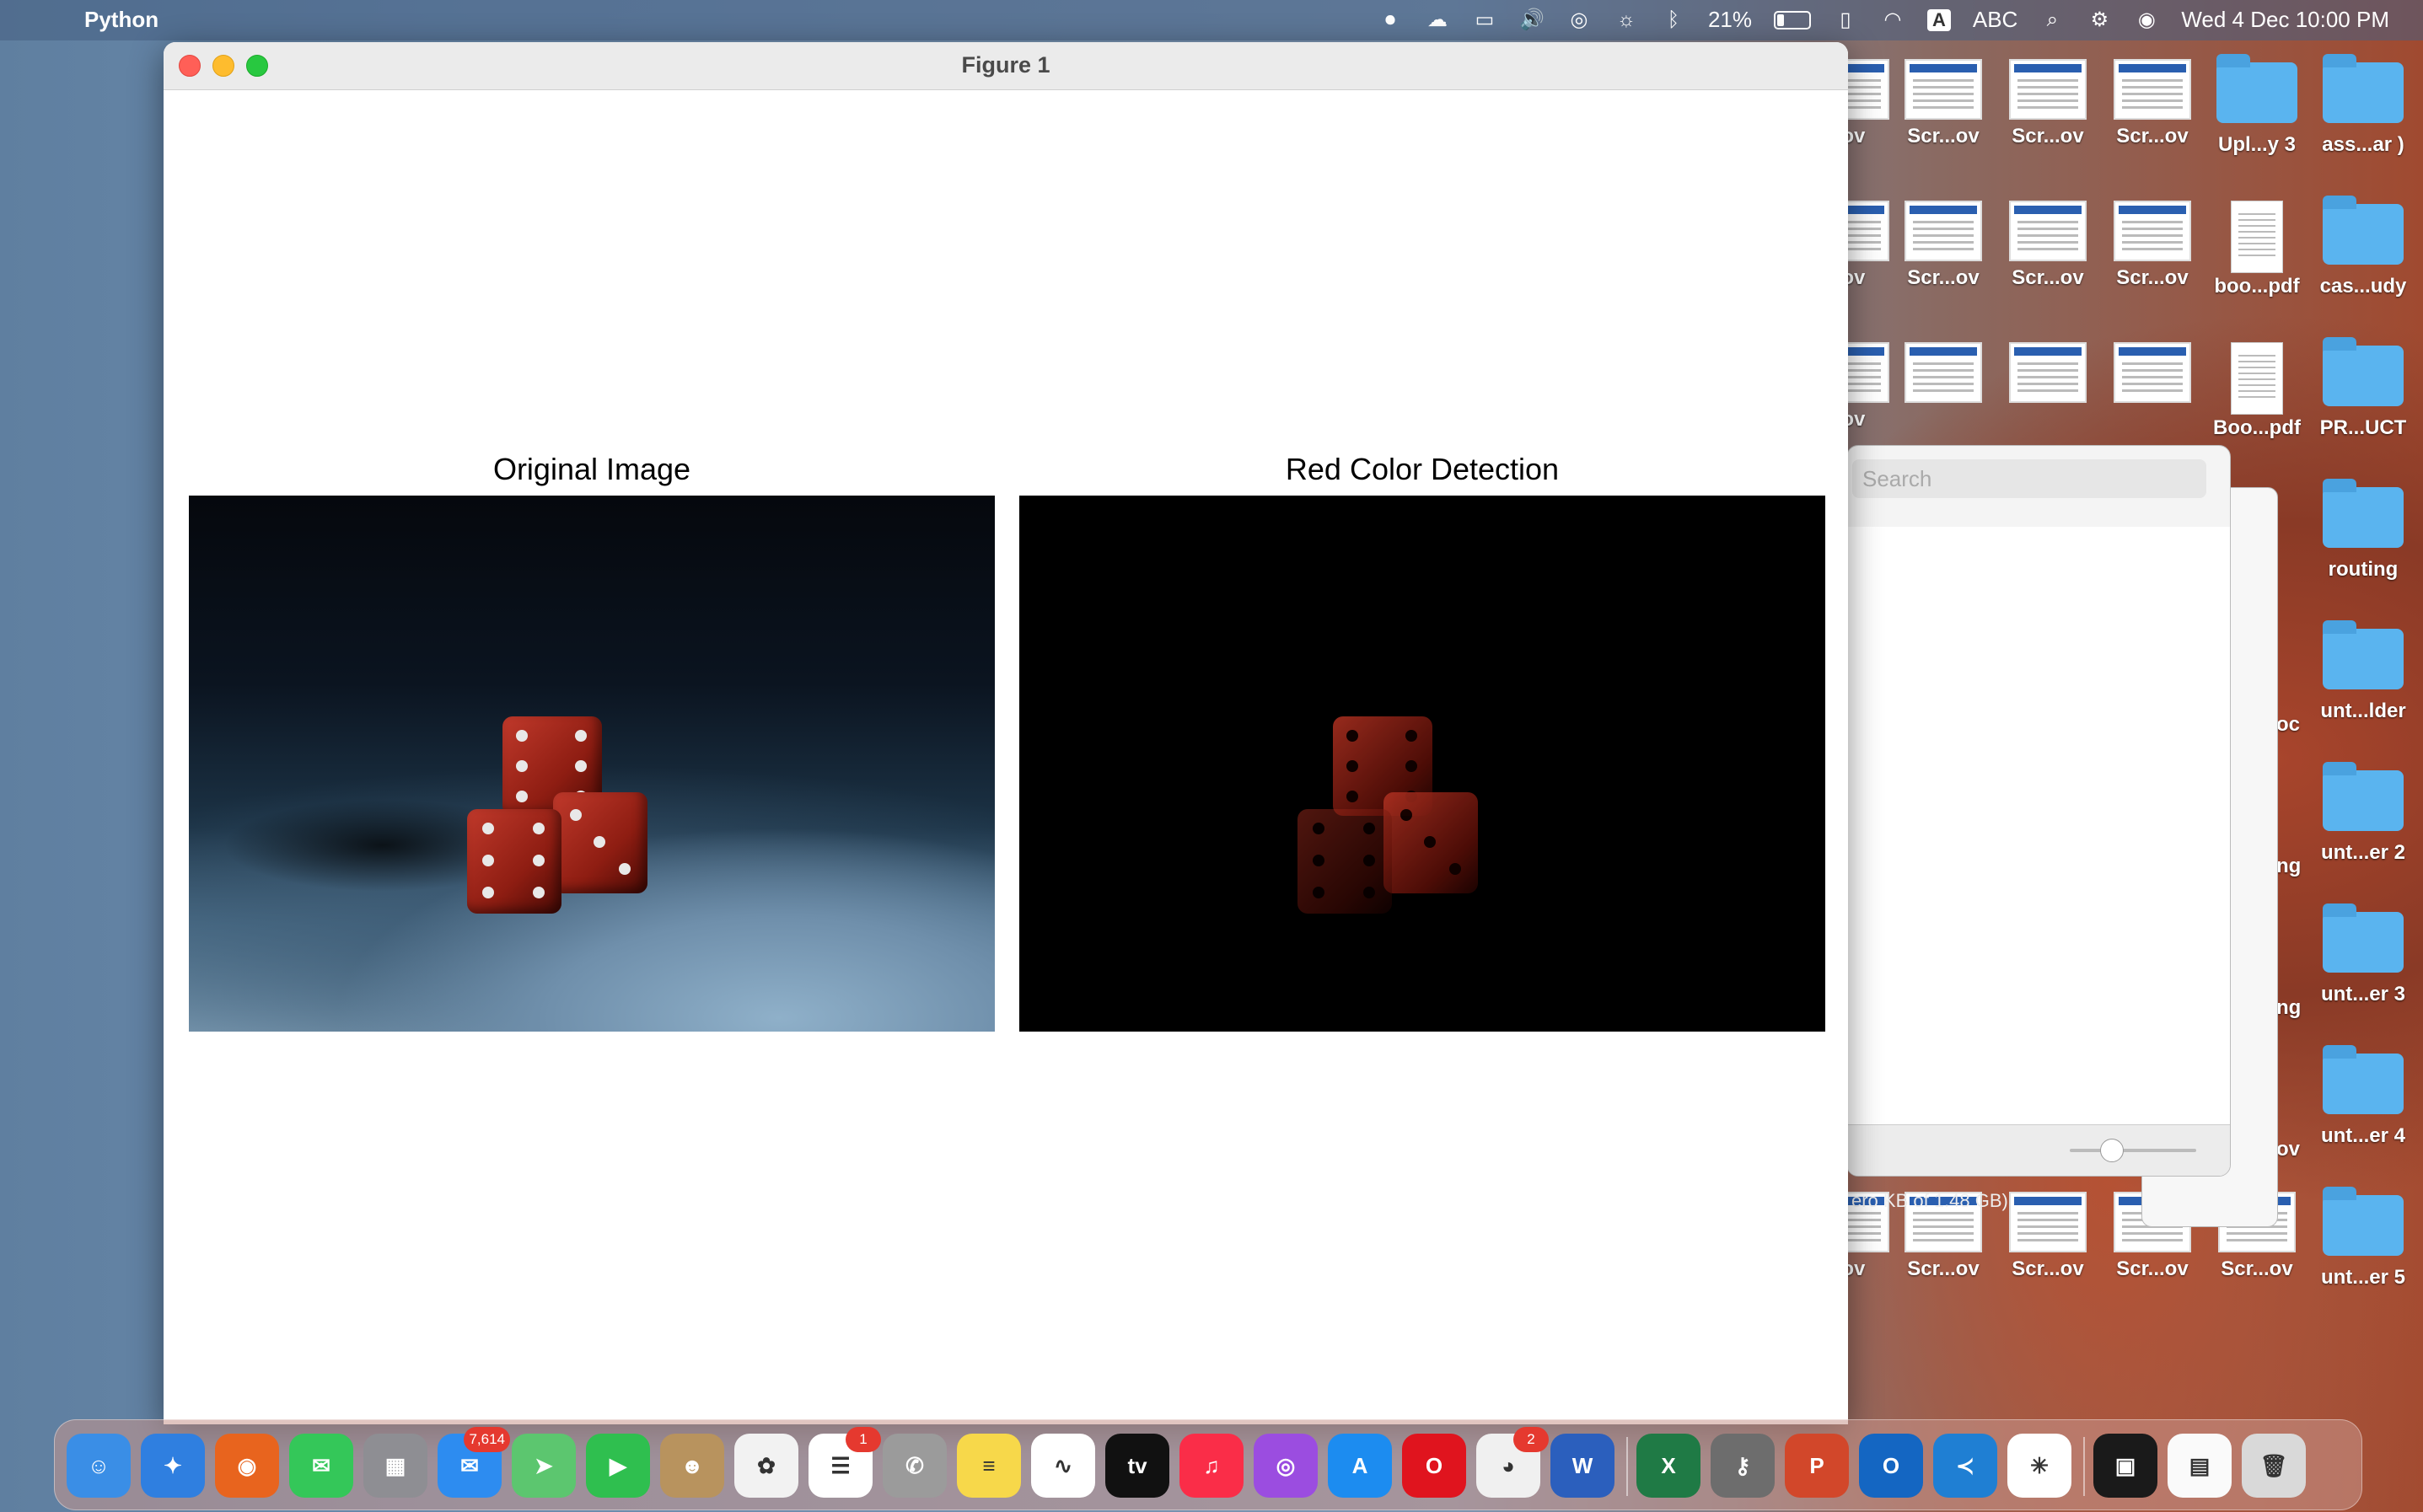  Describe the element at coordinates (1512, 1462) in the screenshot. I see `dock-app-chrome: ◕ 2` at that location.